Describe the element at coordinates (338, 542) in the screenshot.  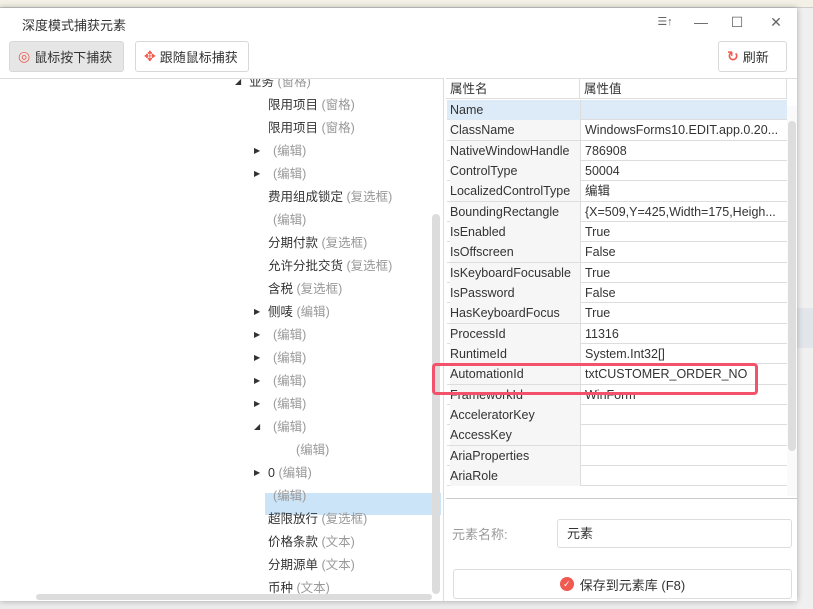
I see `tree-item-type: (文本)` at that location.